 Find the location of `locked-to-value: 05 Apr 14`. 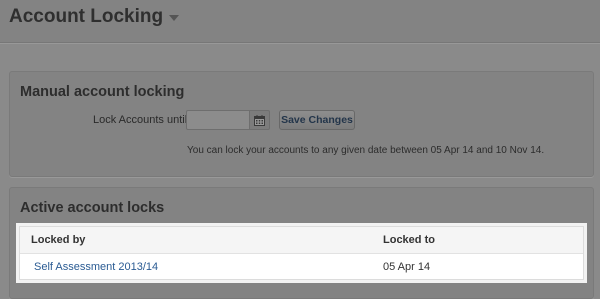

locked-to-value: 05 Apr 14 is located at coordinates (407, 267).